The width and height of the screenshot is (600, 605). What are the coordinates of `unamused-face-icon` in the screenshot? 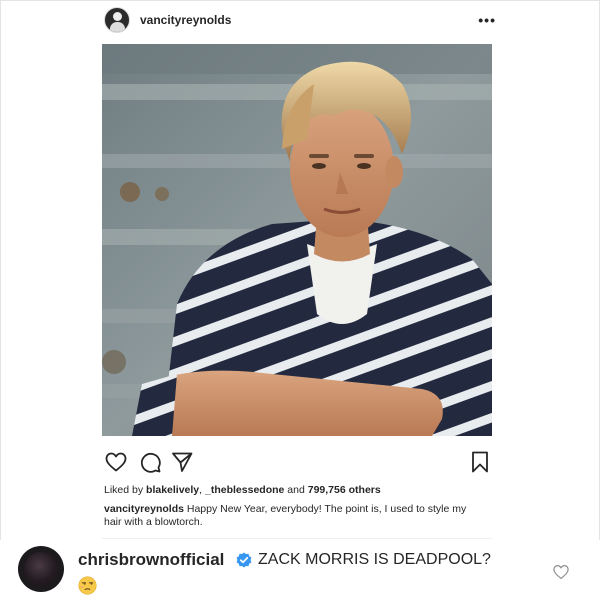 It's located at (87, 585).